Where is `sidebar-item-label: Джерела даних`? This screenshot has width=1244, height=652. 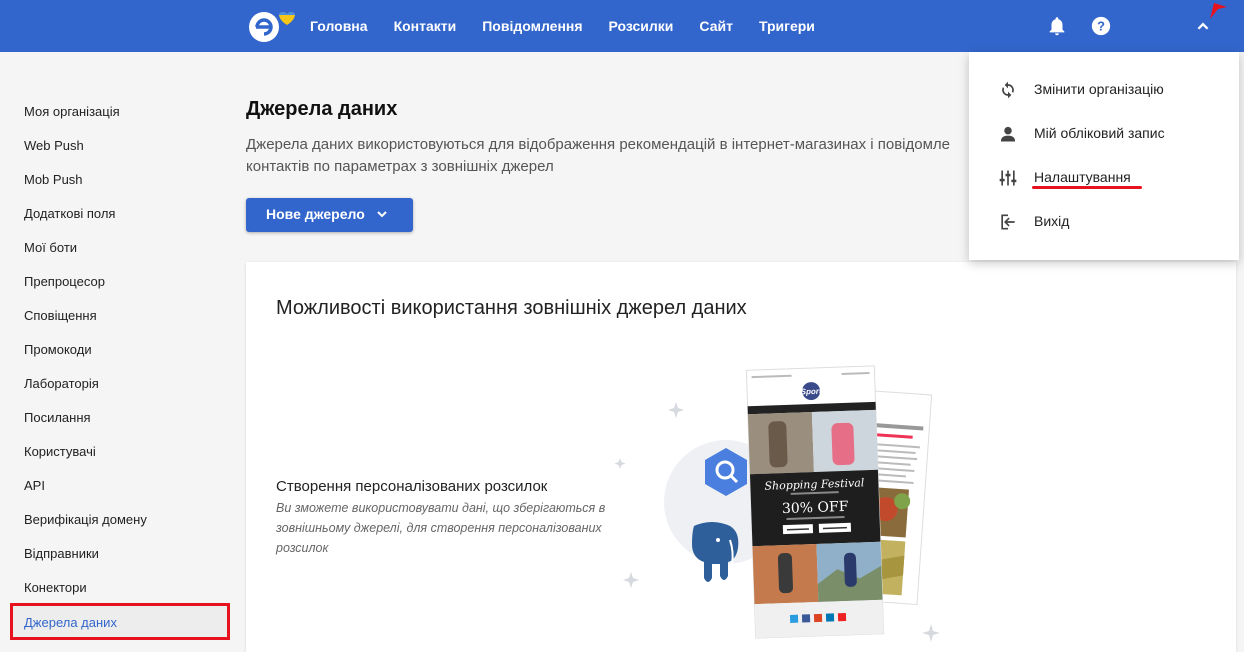 sidebar-item-label: Джерела даних is located at coordinates (70, 622).